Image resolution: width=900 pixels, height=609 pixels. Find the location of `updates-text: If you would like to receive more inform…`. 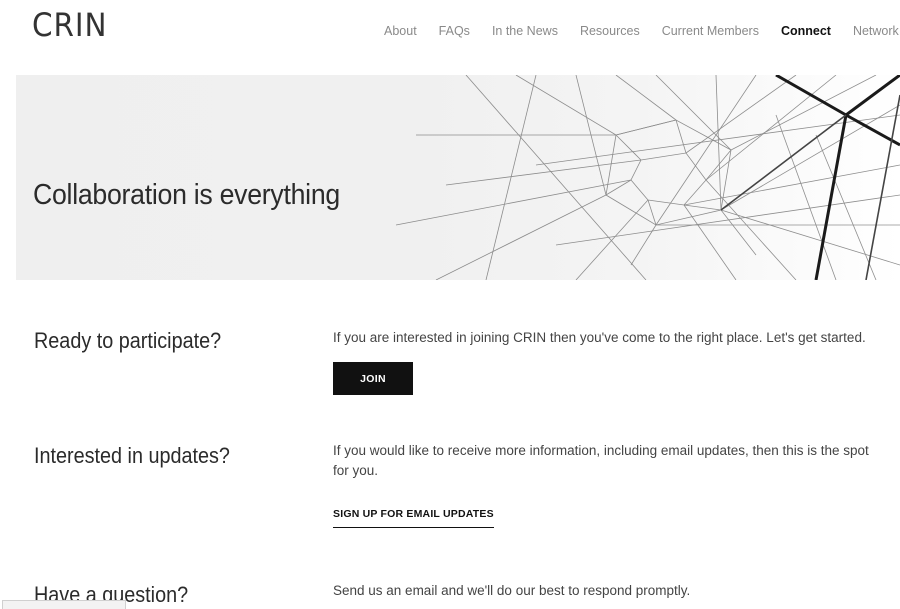

updates-text: If you would like to receive more inform… is located at coordinates (601, 460).